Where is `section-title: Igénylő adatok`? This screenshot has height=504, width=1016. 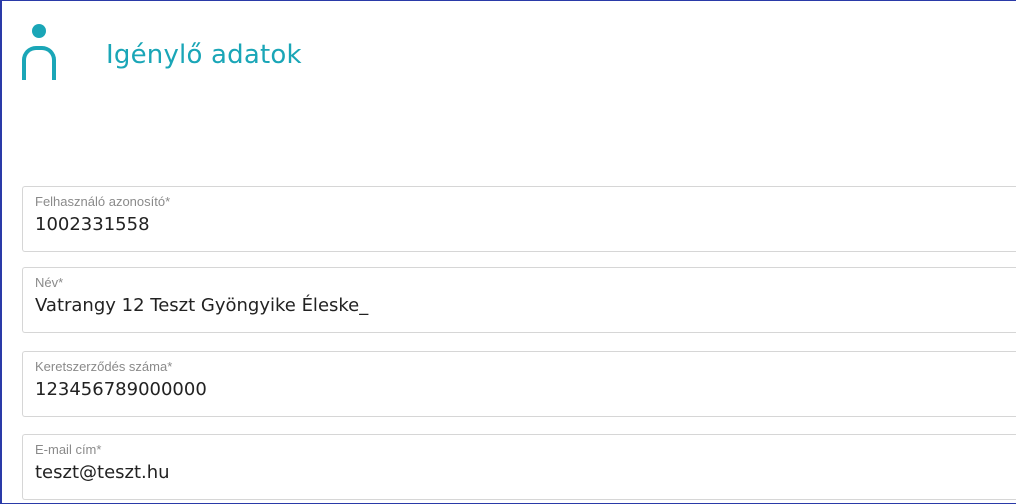
section-title: Igénylő adatok is located at coordinates (204, 55).